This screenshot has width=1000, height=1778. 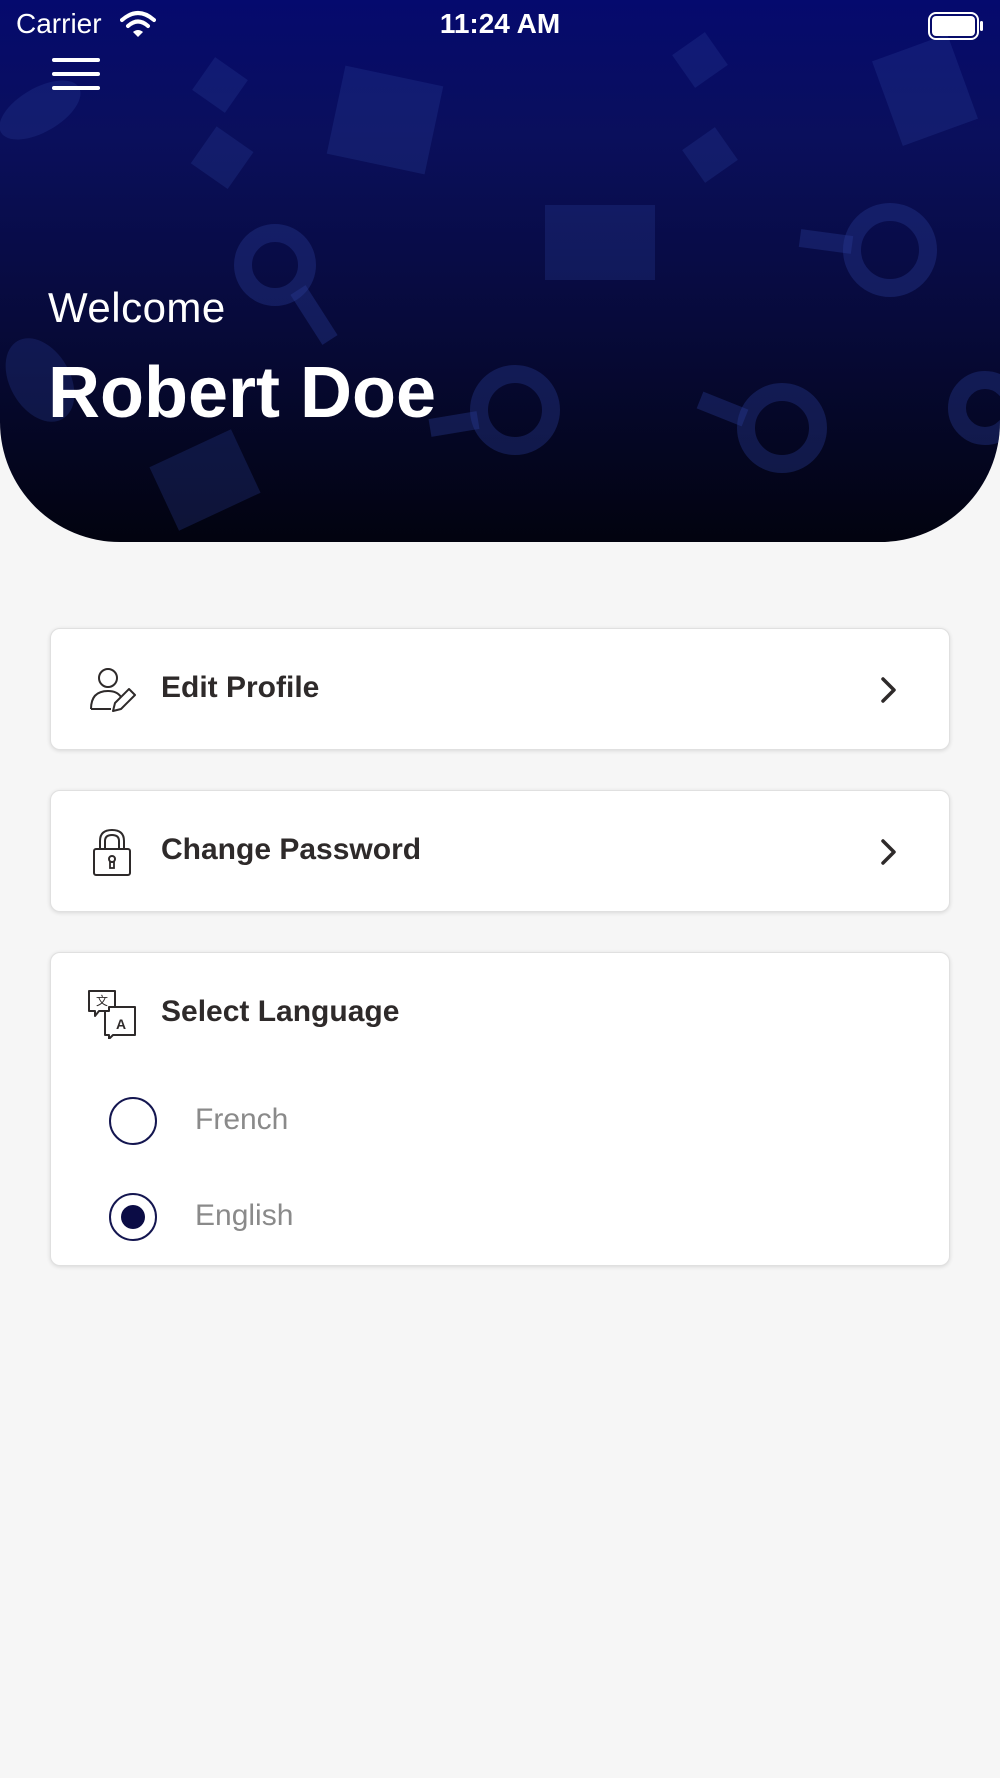 What do you see at coordinates (112, 1014) in the screenshot?
I see `translate-icon: 文 A` at bounding box center [112, 1014].